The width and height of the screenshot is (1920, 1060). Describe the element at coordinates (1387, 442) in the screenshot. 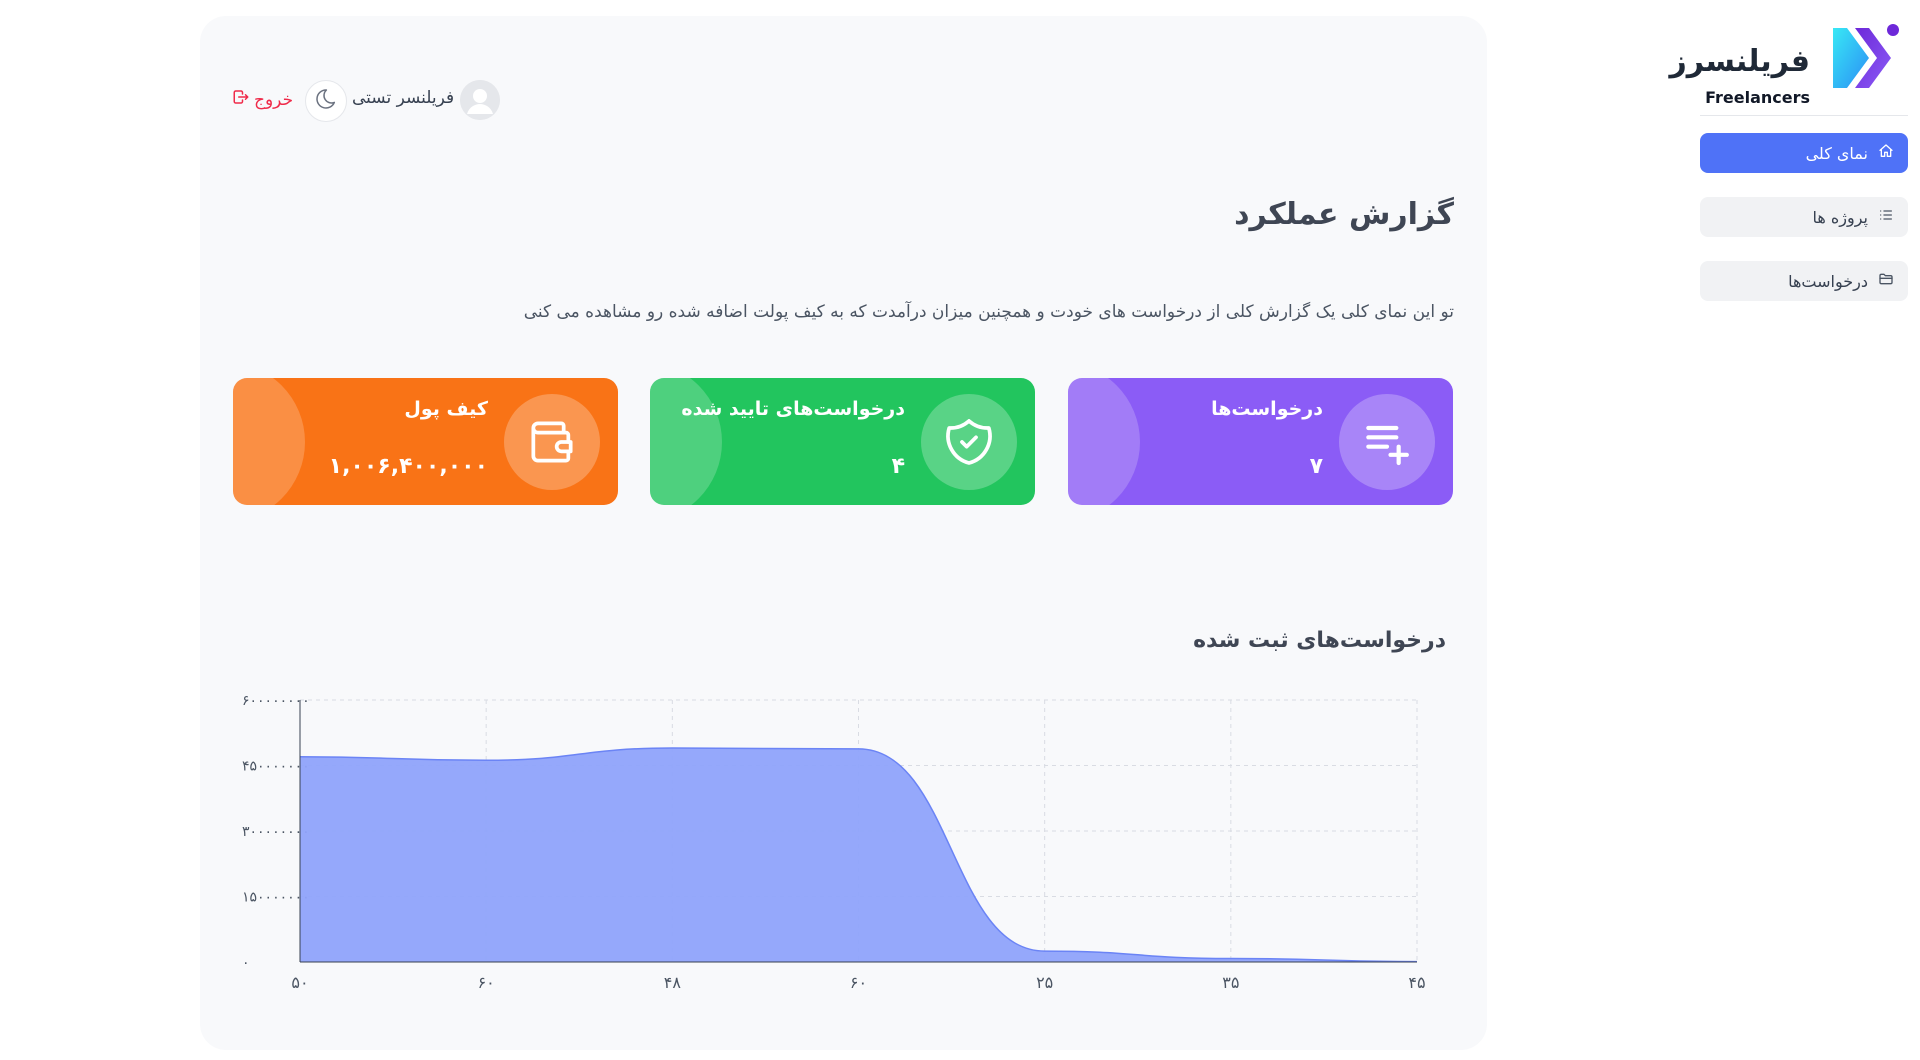

I see `playlist-add-icon` at that location.